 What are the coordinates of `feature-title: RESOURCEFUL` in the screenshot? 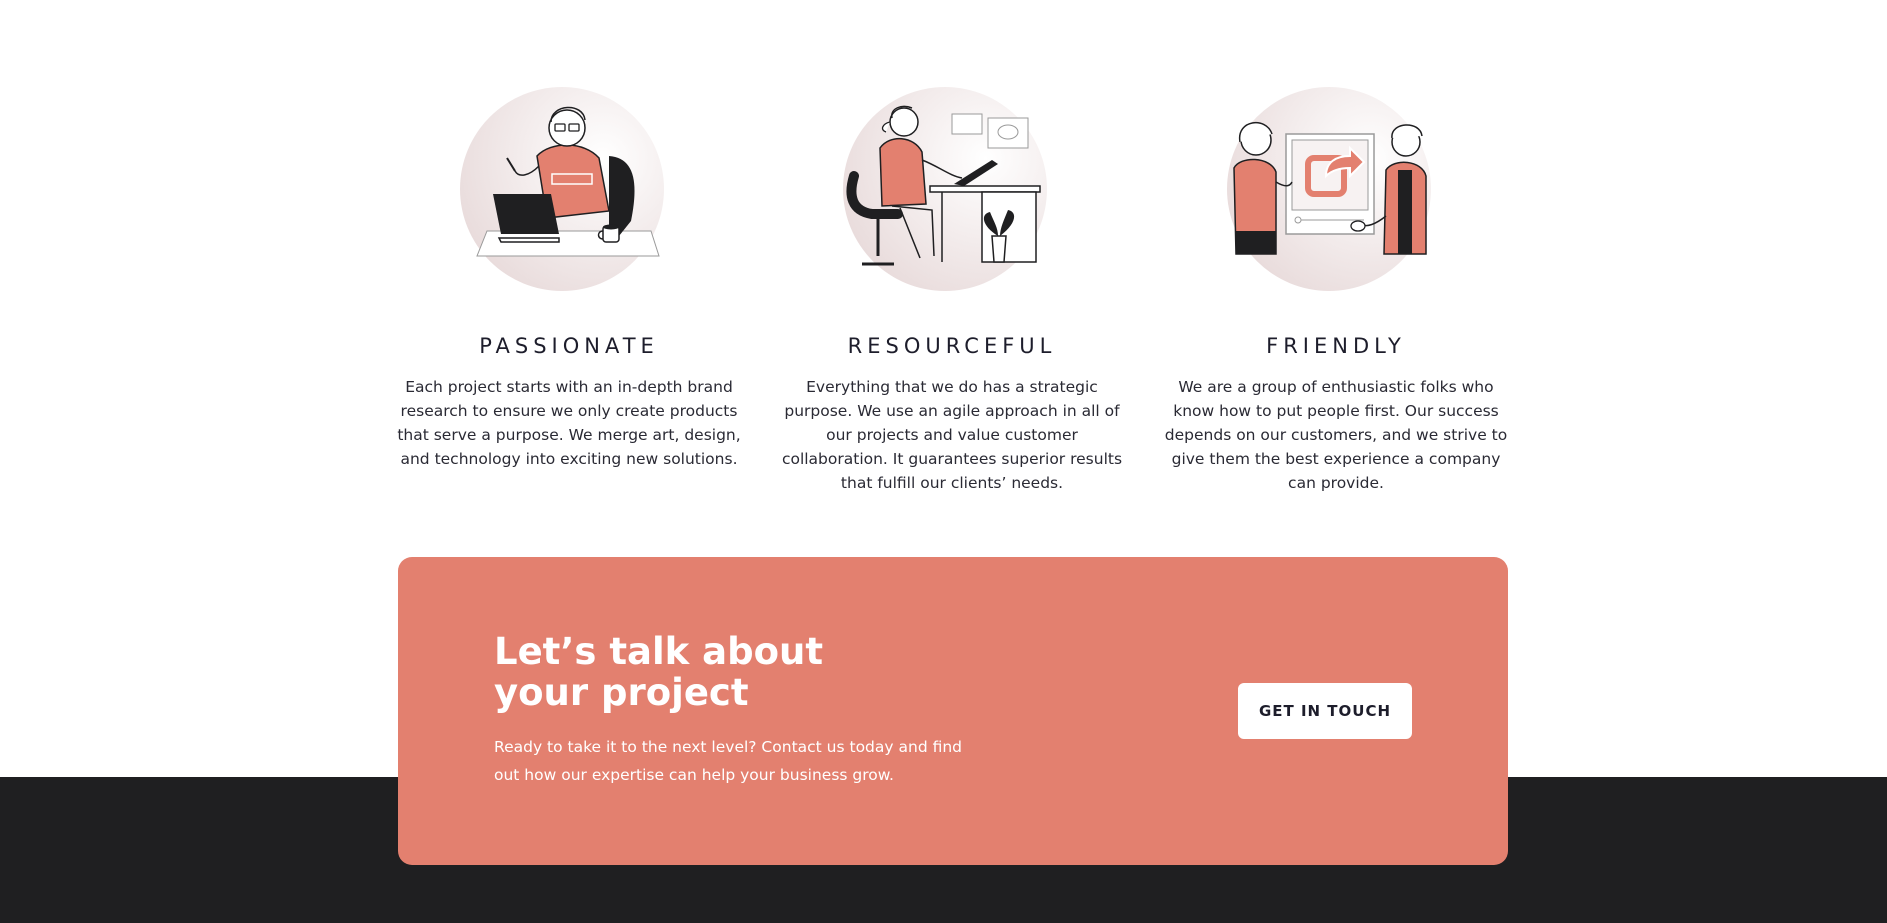 It's located at (952, 346).